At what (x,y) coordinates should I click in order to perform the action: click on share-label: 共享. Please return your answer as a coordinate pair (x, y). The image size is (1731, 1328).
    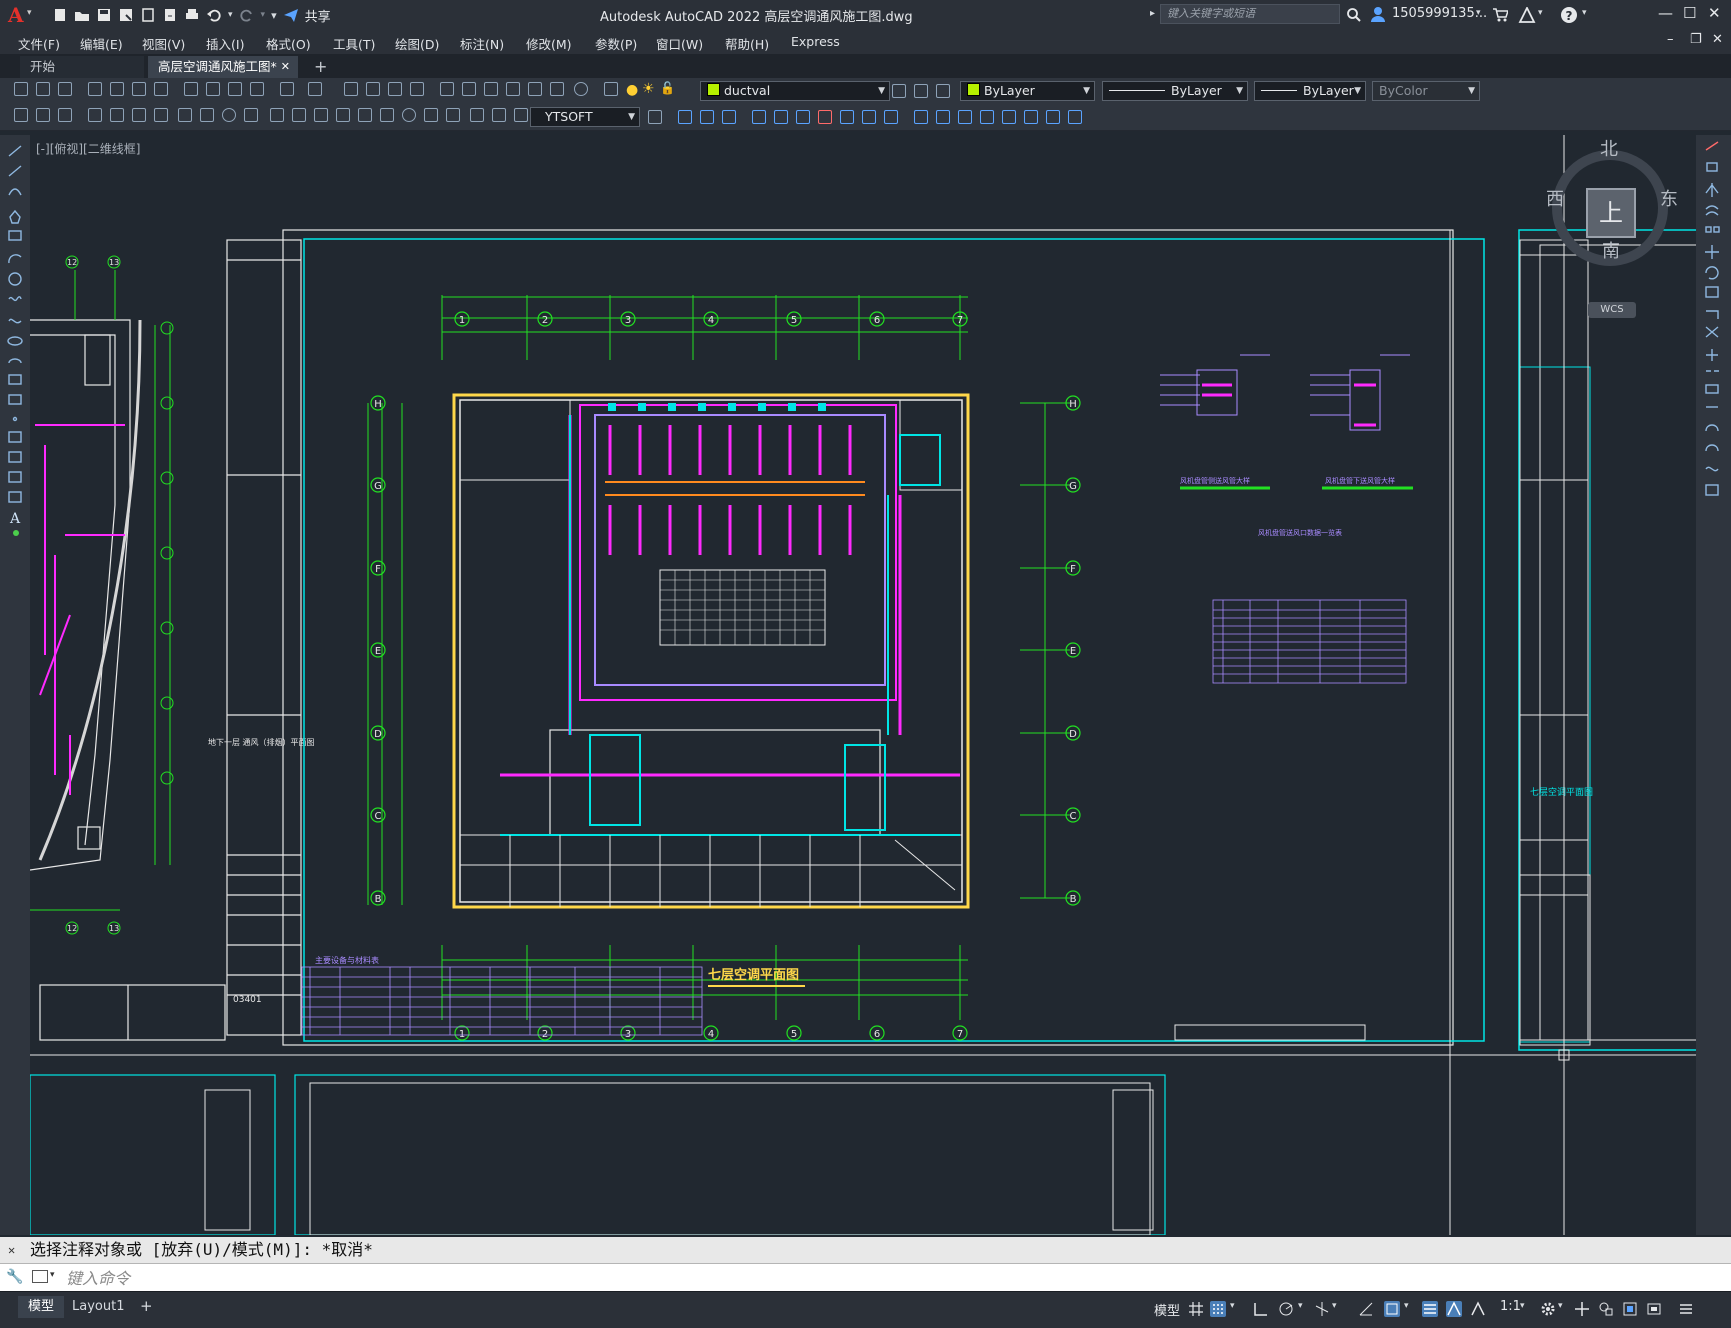
    Looking at the image, I should click on (318, 15).